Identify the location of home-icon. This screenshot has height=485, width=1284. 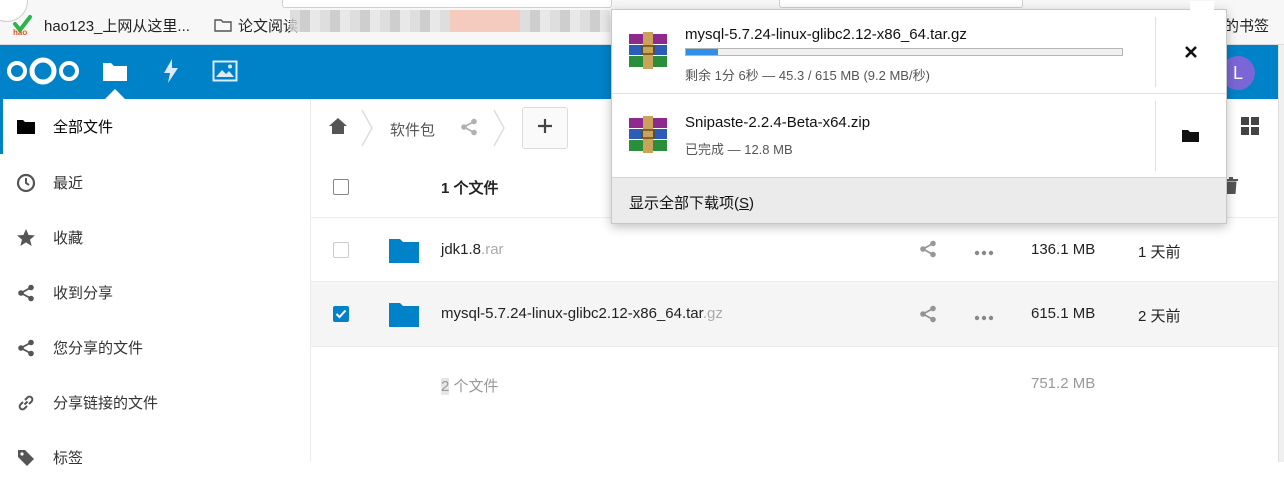
(339, 127).